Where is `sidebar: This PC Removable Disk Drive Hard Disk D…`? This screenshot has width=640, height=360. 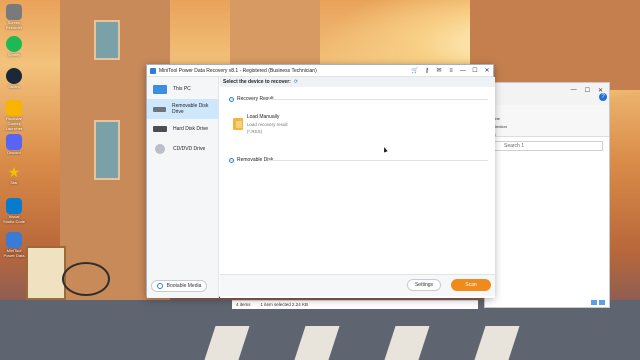 sidebar: This PC Removable Disk Drive Hard Disk D… is located at coordinates (183, 187).